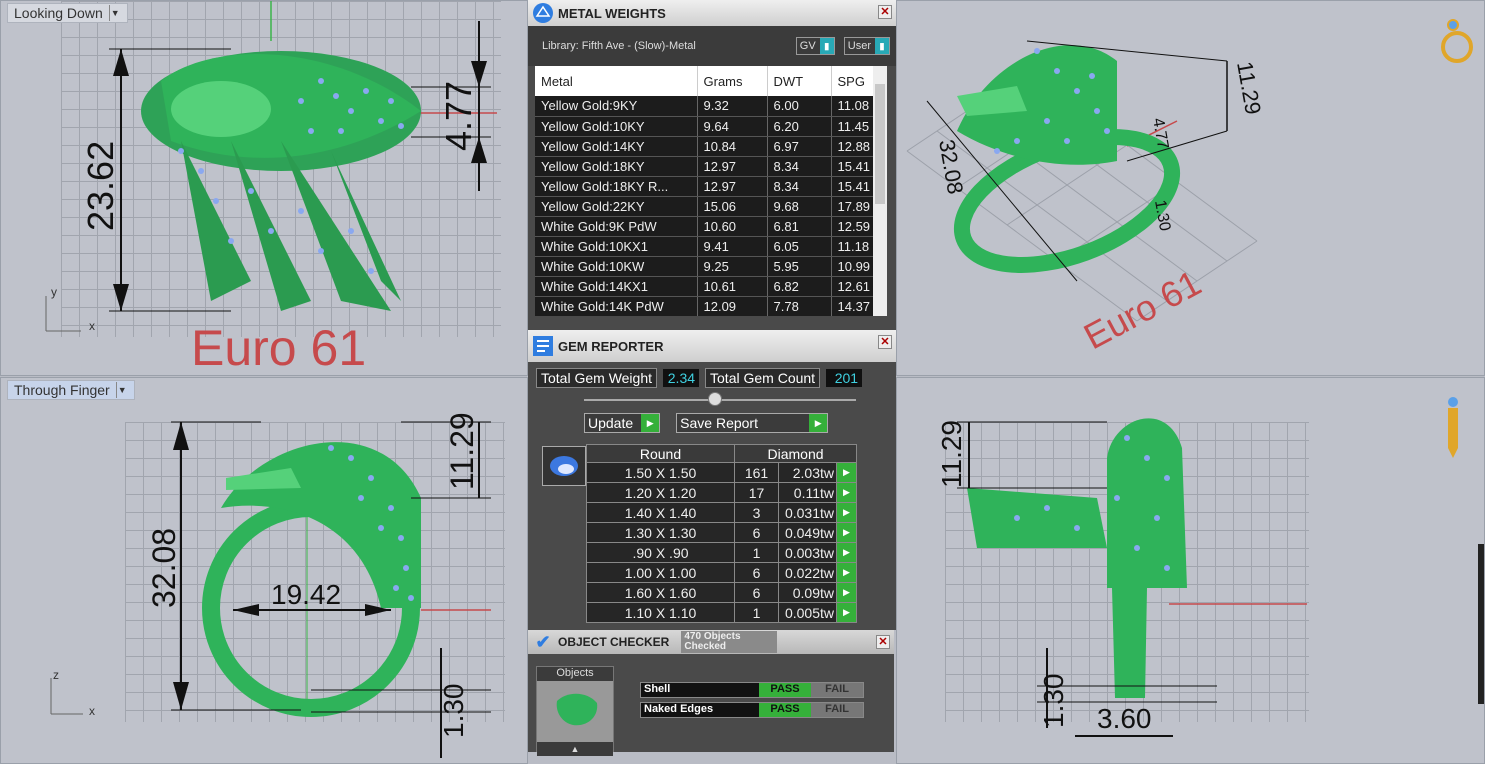  Describe the element at coordinates (807, 532) in the screenshot. I see `gem-weight: 0.049tw` at that location.